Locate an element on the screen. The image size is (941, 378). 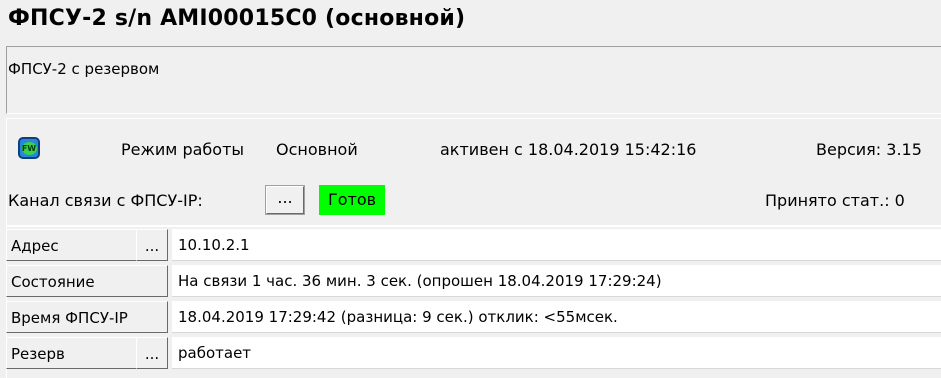
description-text: ФПСУ-2 с резервом is located at coordinates (84, 69).